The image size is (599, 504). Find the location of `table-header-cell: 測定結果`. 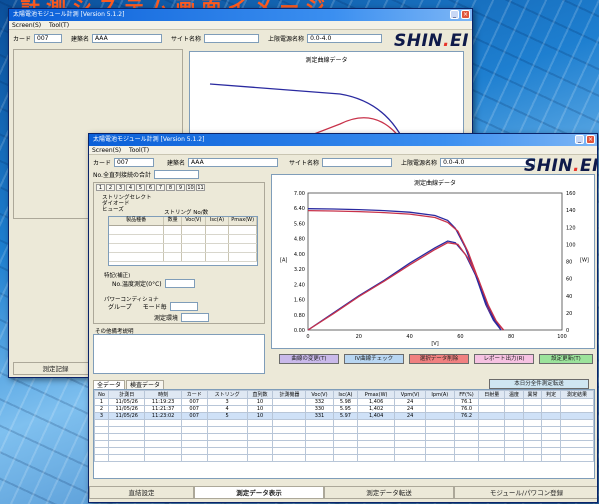

table-header-cell: 測定結果 is located at coordinates (577, 394).